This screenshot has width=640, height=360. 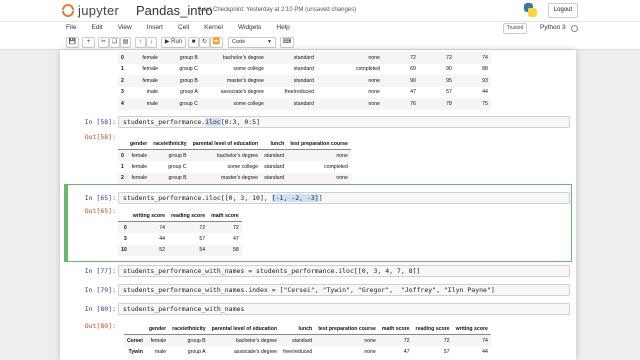 What do you see at coordinates (202, 250) in the screenshot?
I see `table-cell: 54` at bounding box center [202, 250].